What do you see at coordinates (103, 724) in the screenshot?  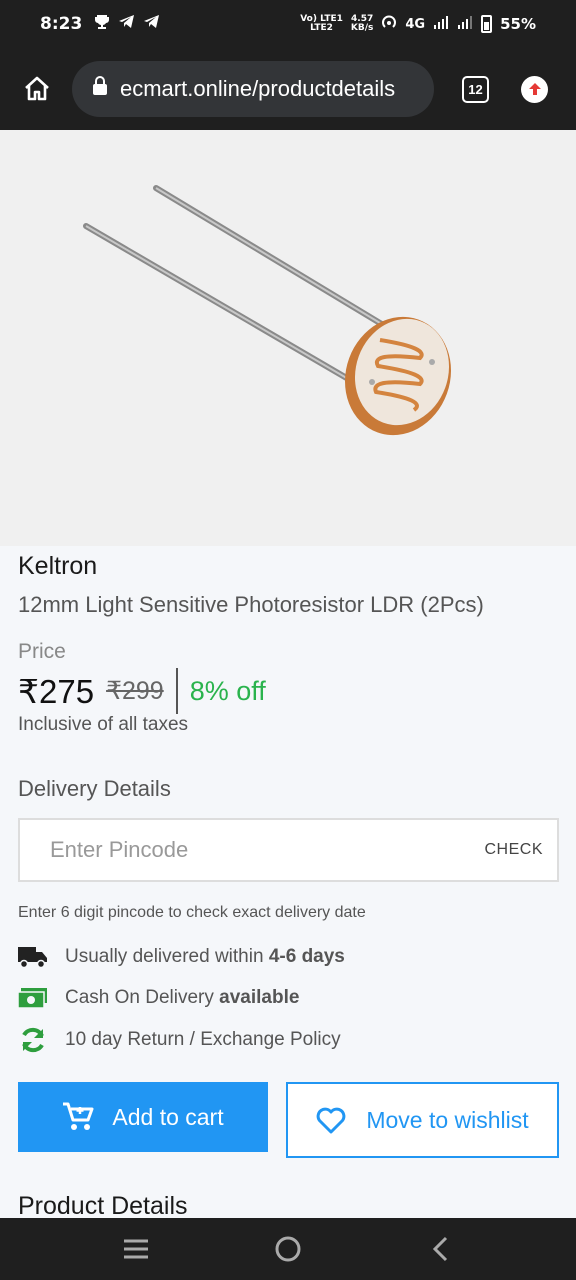 I see `tax-note: Inclusive of all taxes` at bounding box center [103, 724].